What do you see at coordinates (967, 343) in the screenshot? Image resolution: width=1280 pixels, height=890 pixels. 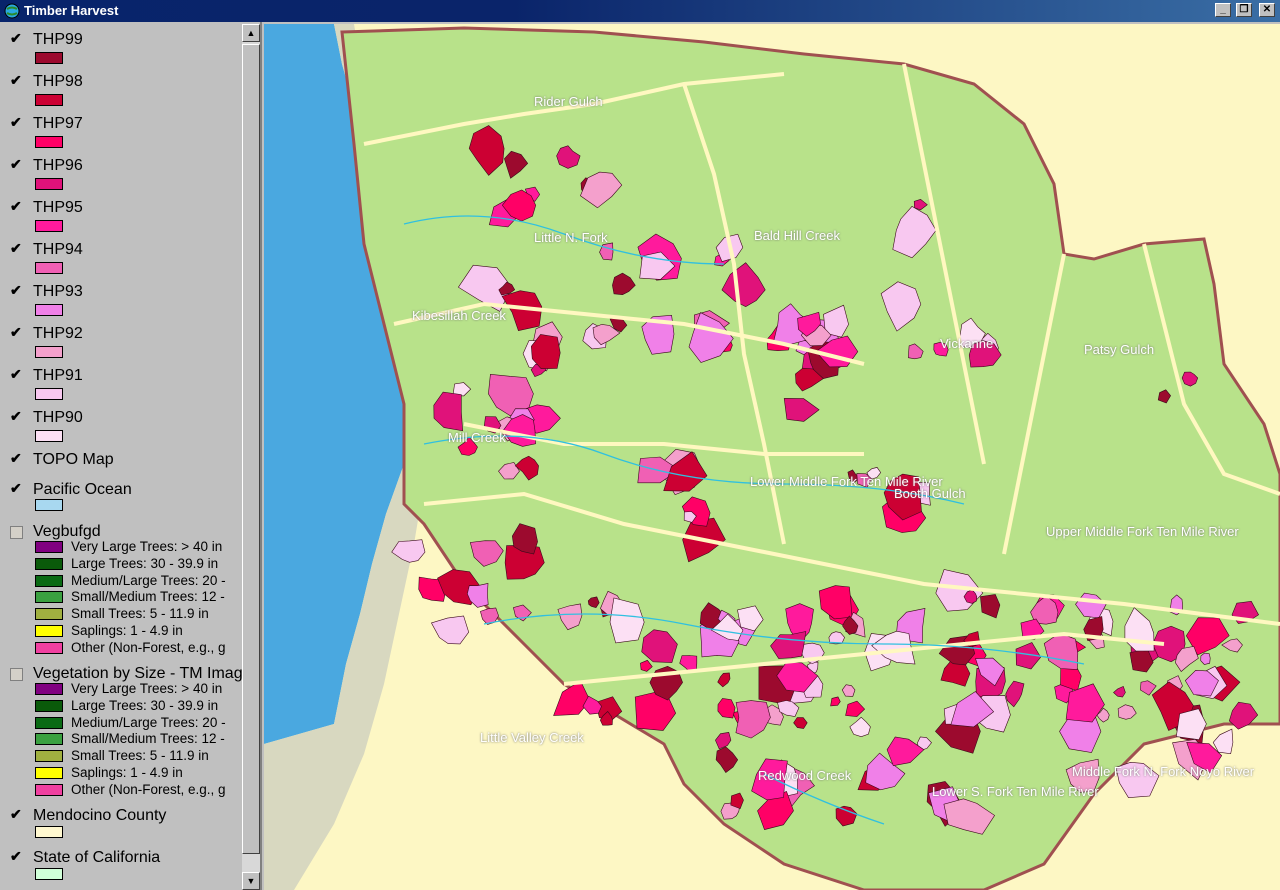 I see `map-label: Vickanne` at bounding box center [967, 343].